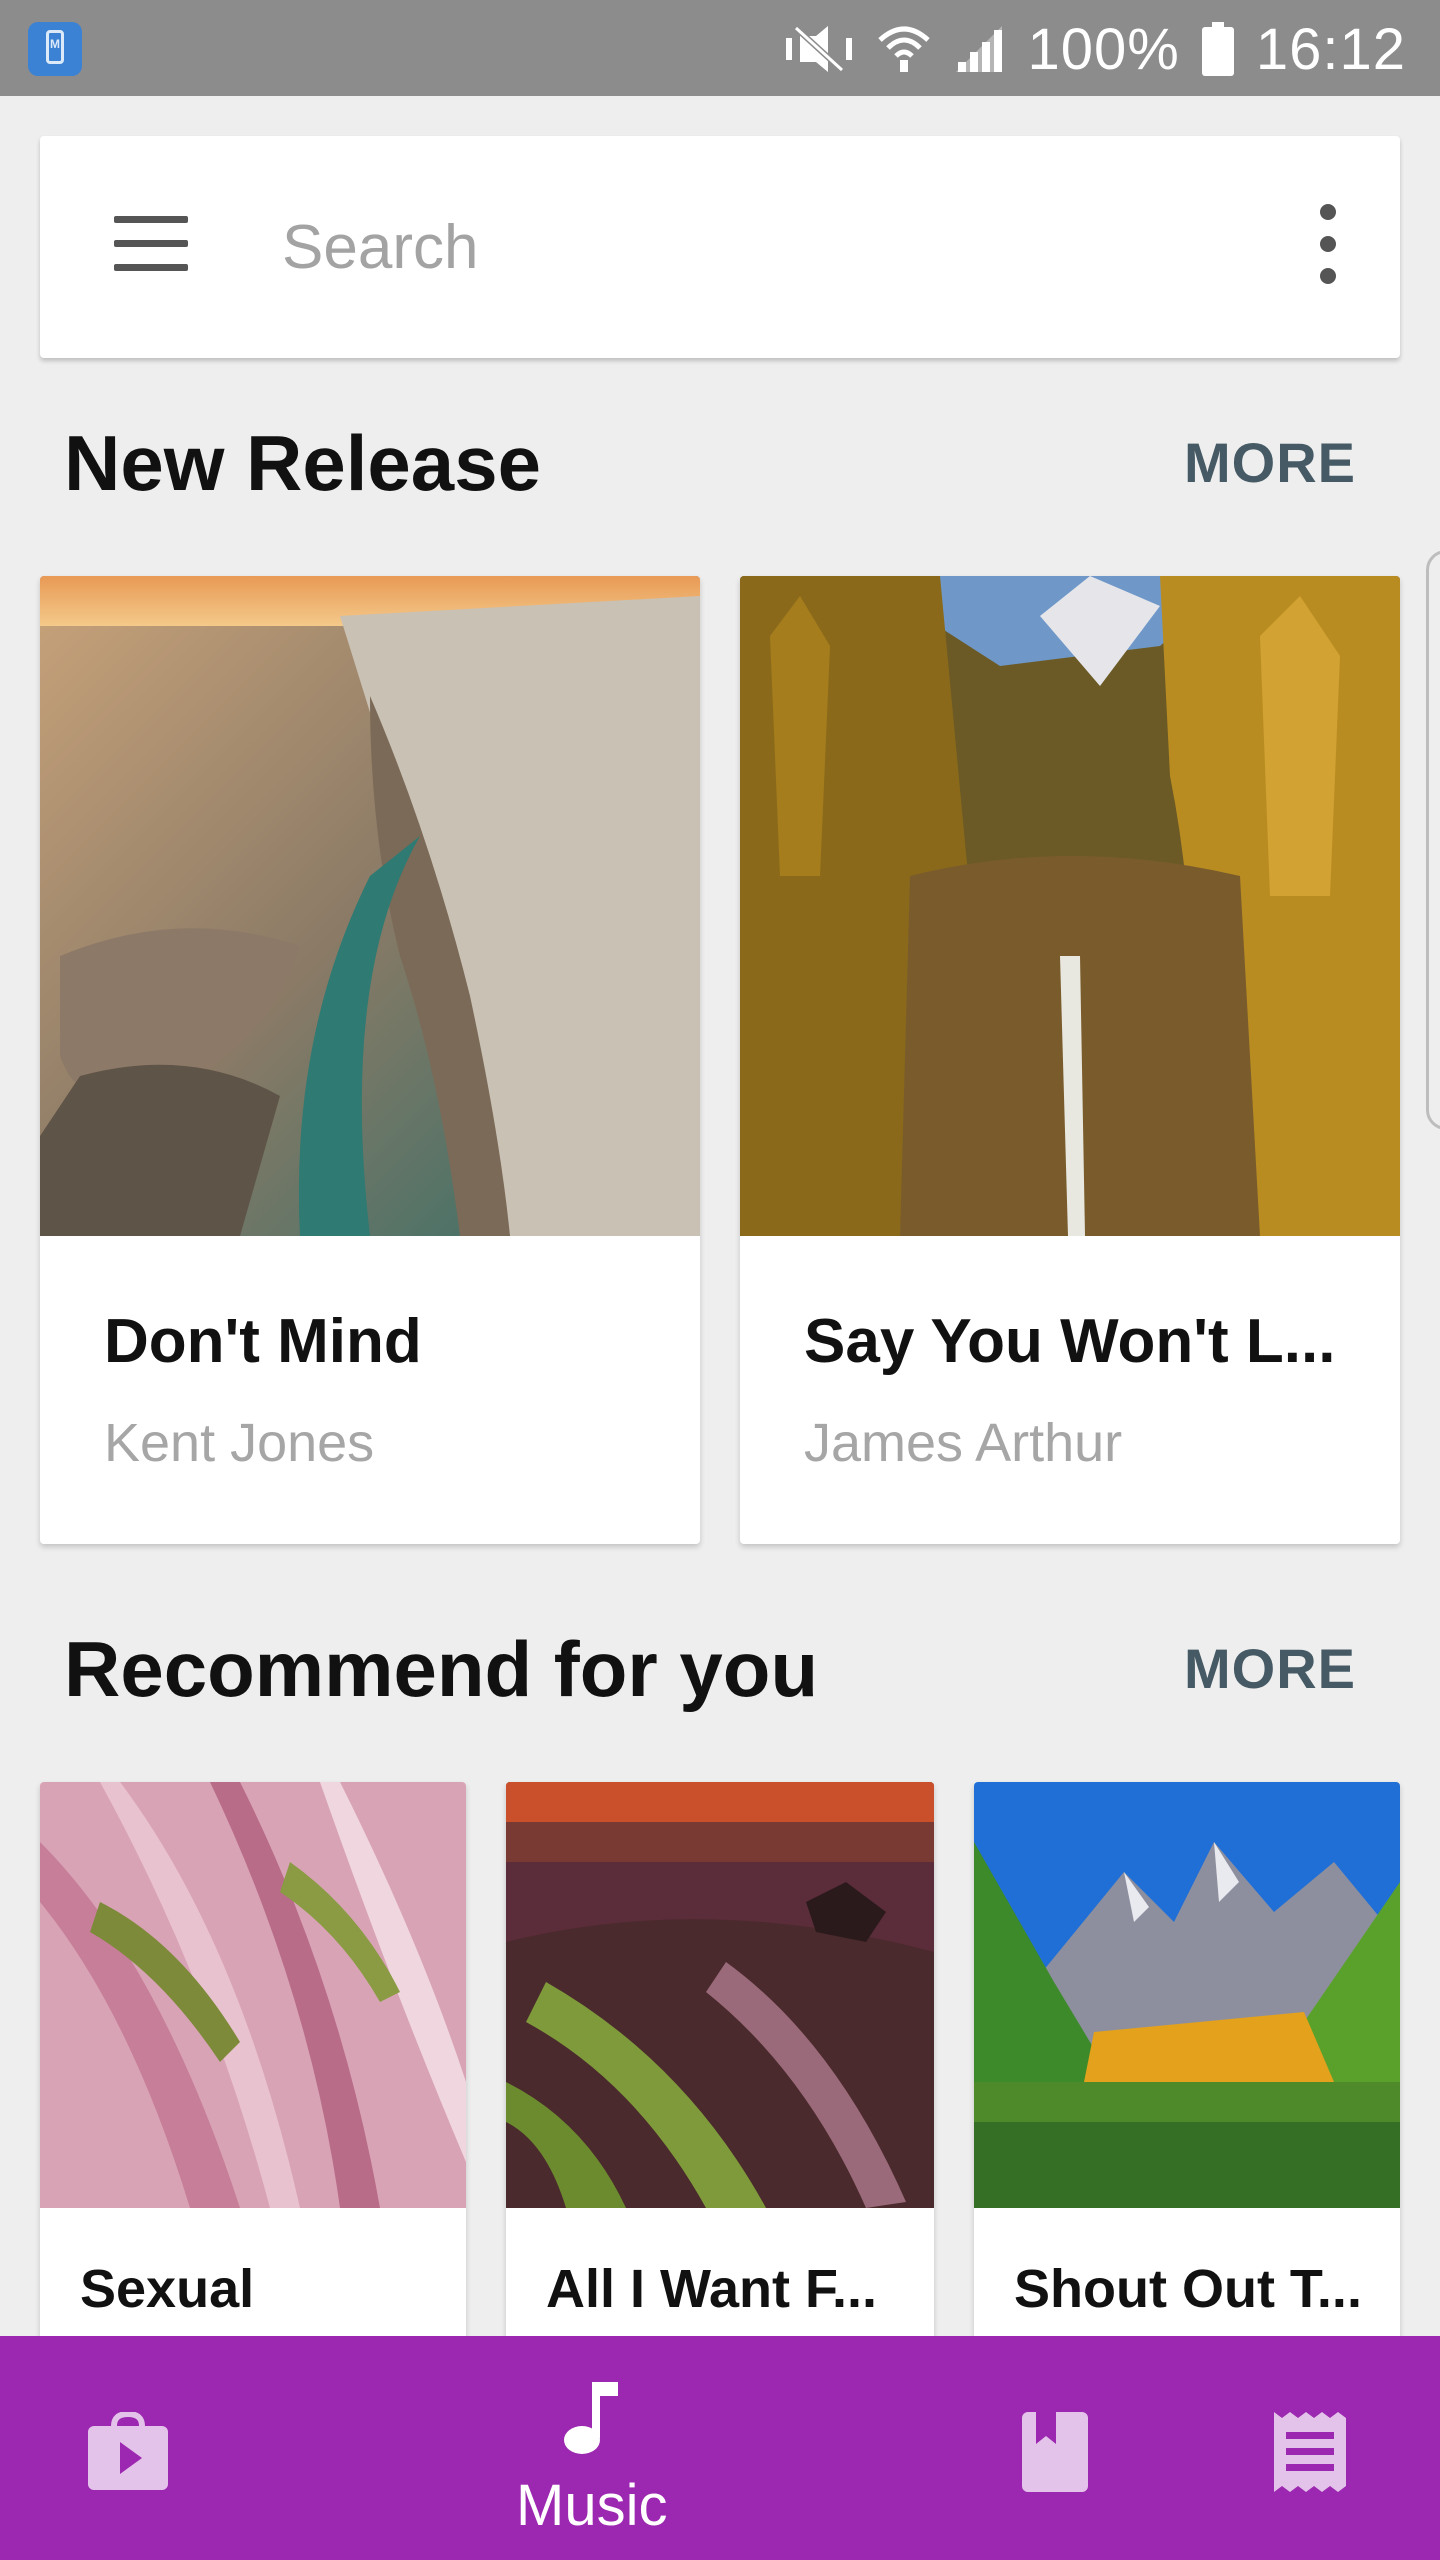  What do you see at coordinates (762, 247) in the screenshot?
I see `search-input` at bounding box center [762, 247].